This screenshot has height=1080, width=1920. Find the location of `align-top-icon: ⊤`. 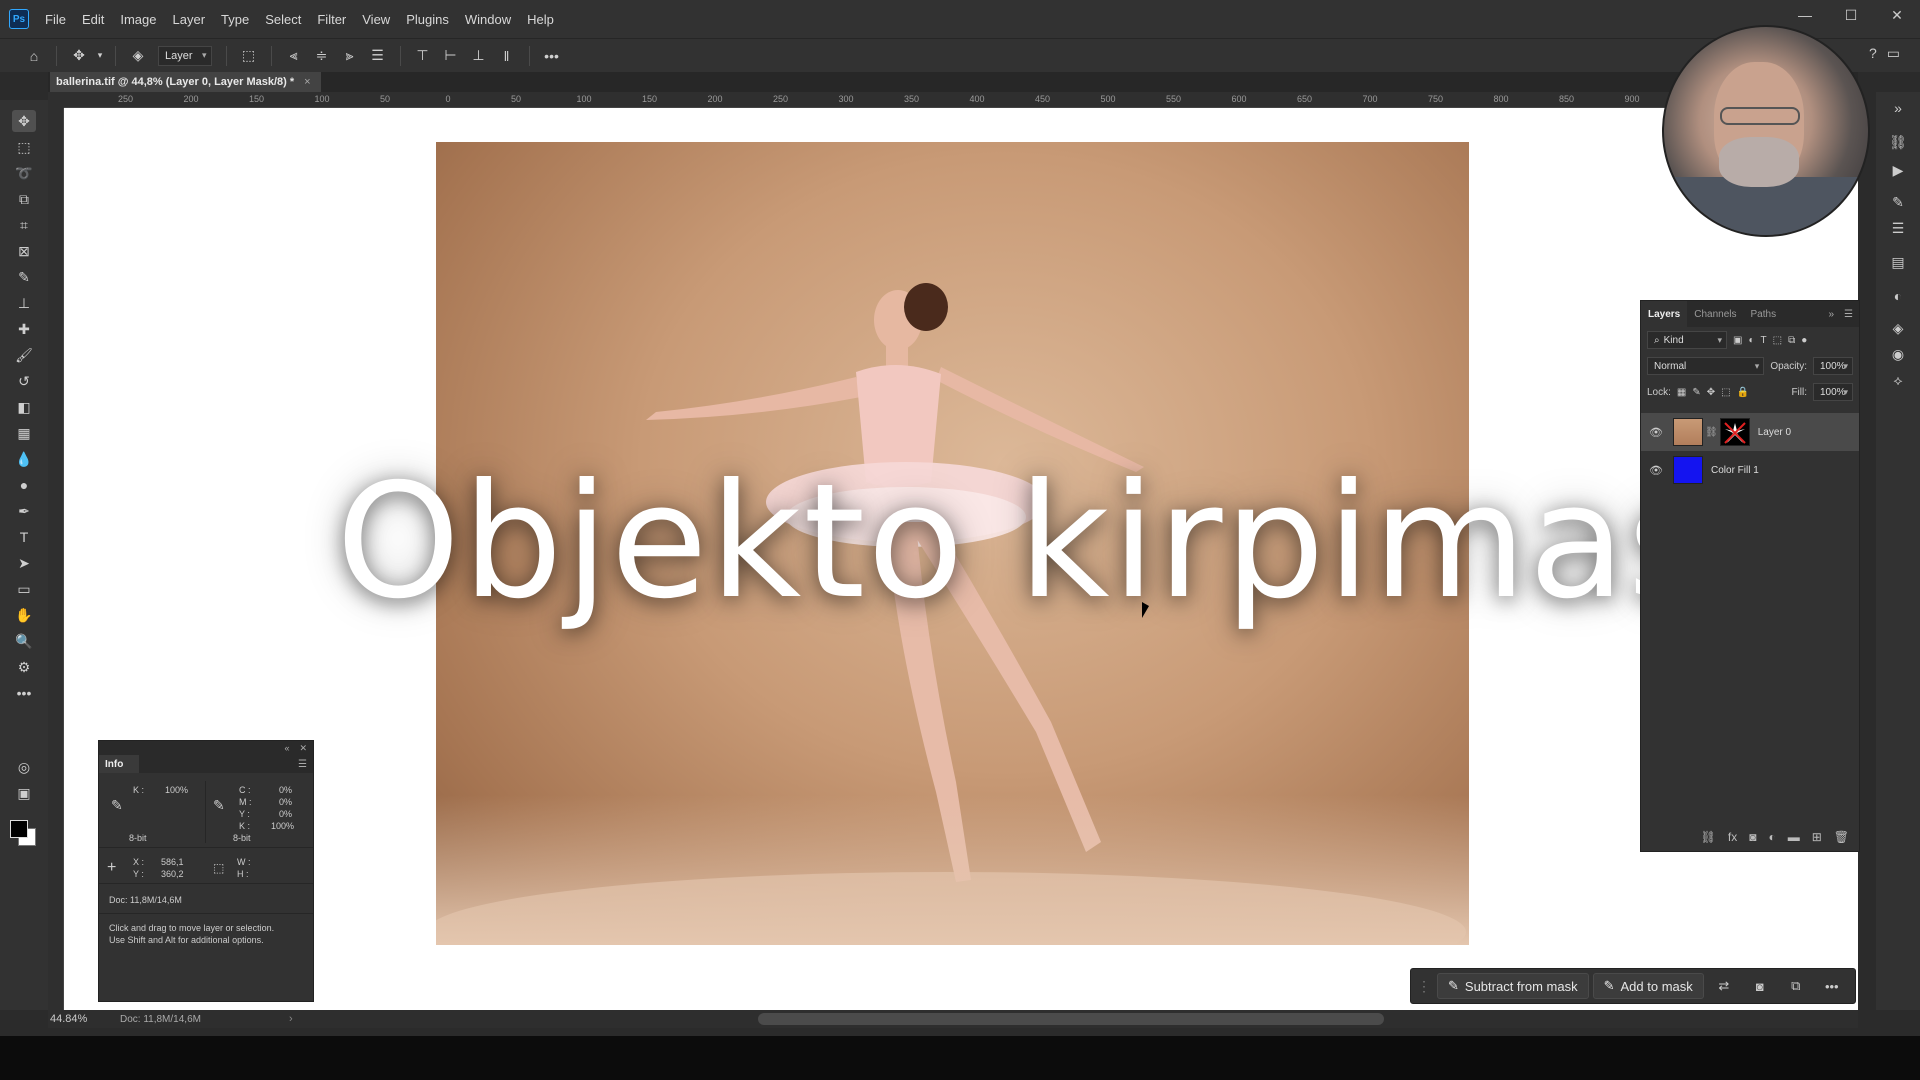

align-top-icon: ⊤ is located at coordinates (423, 56).